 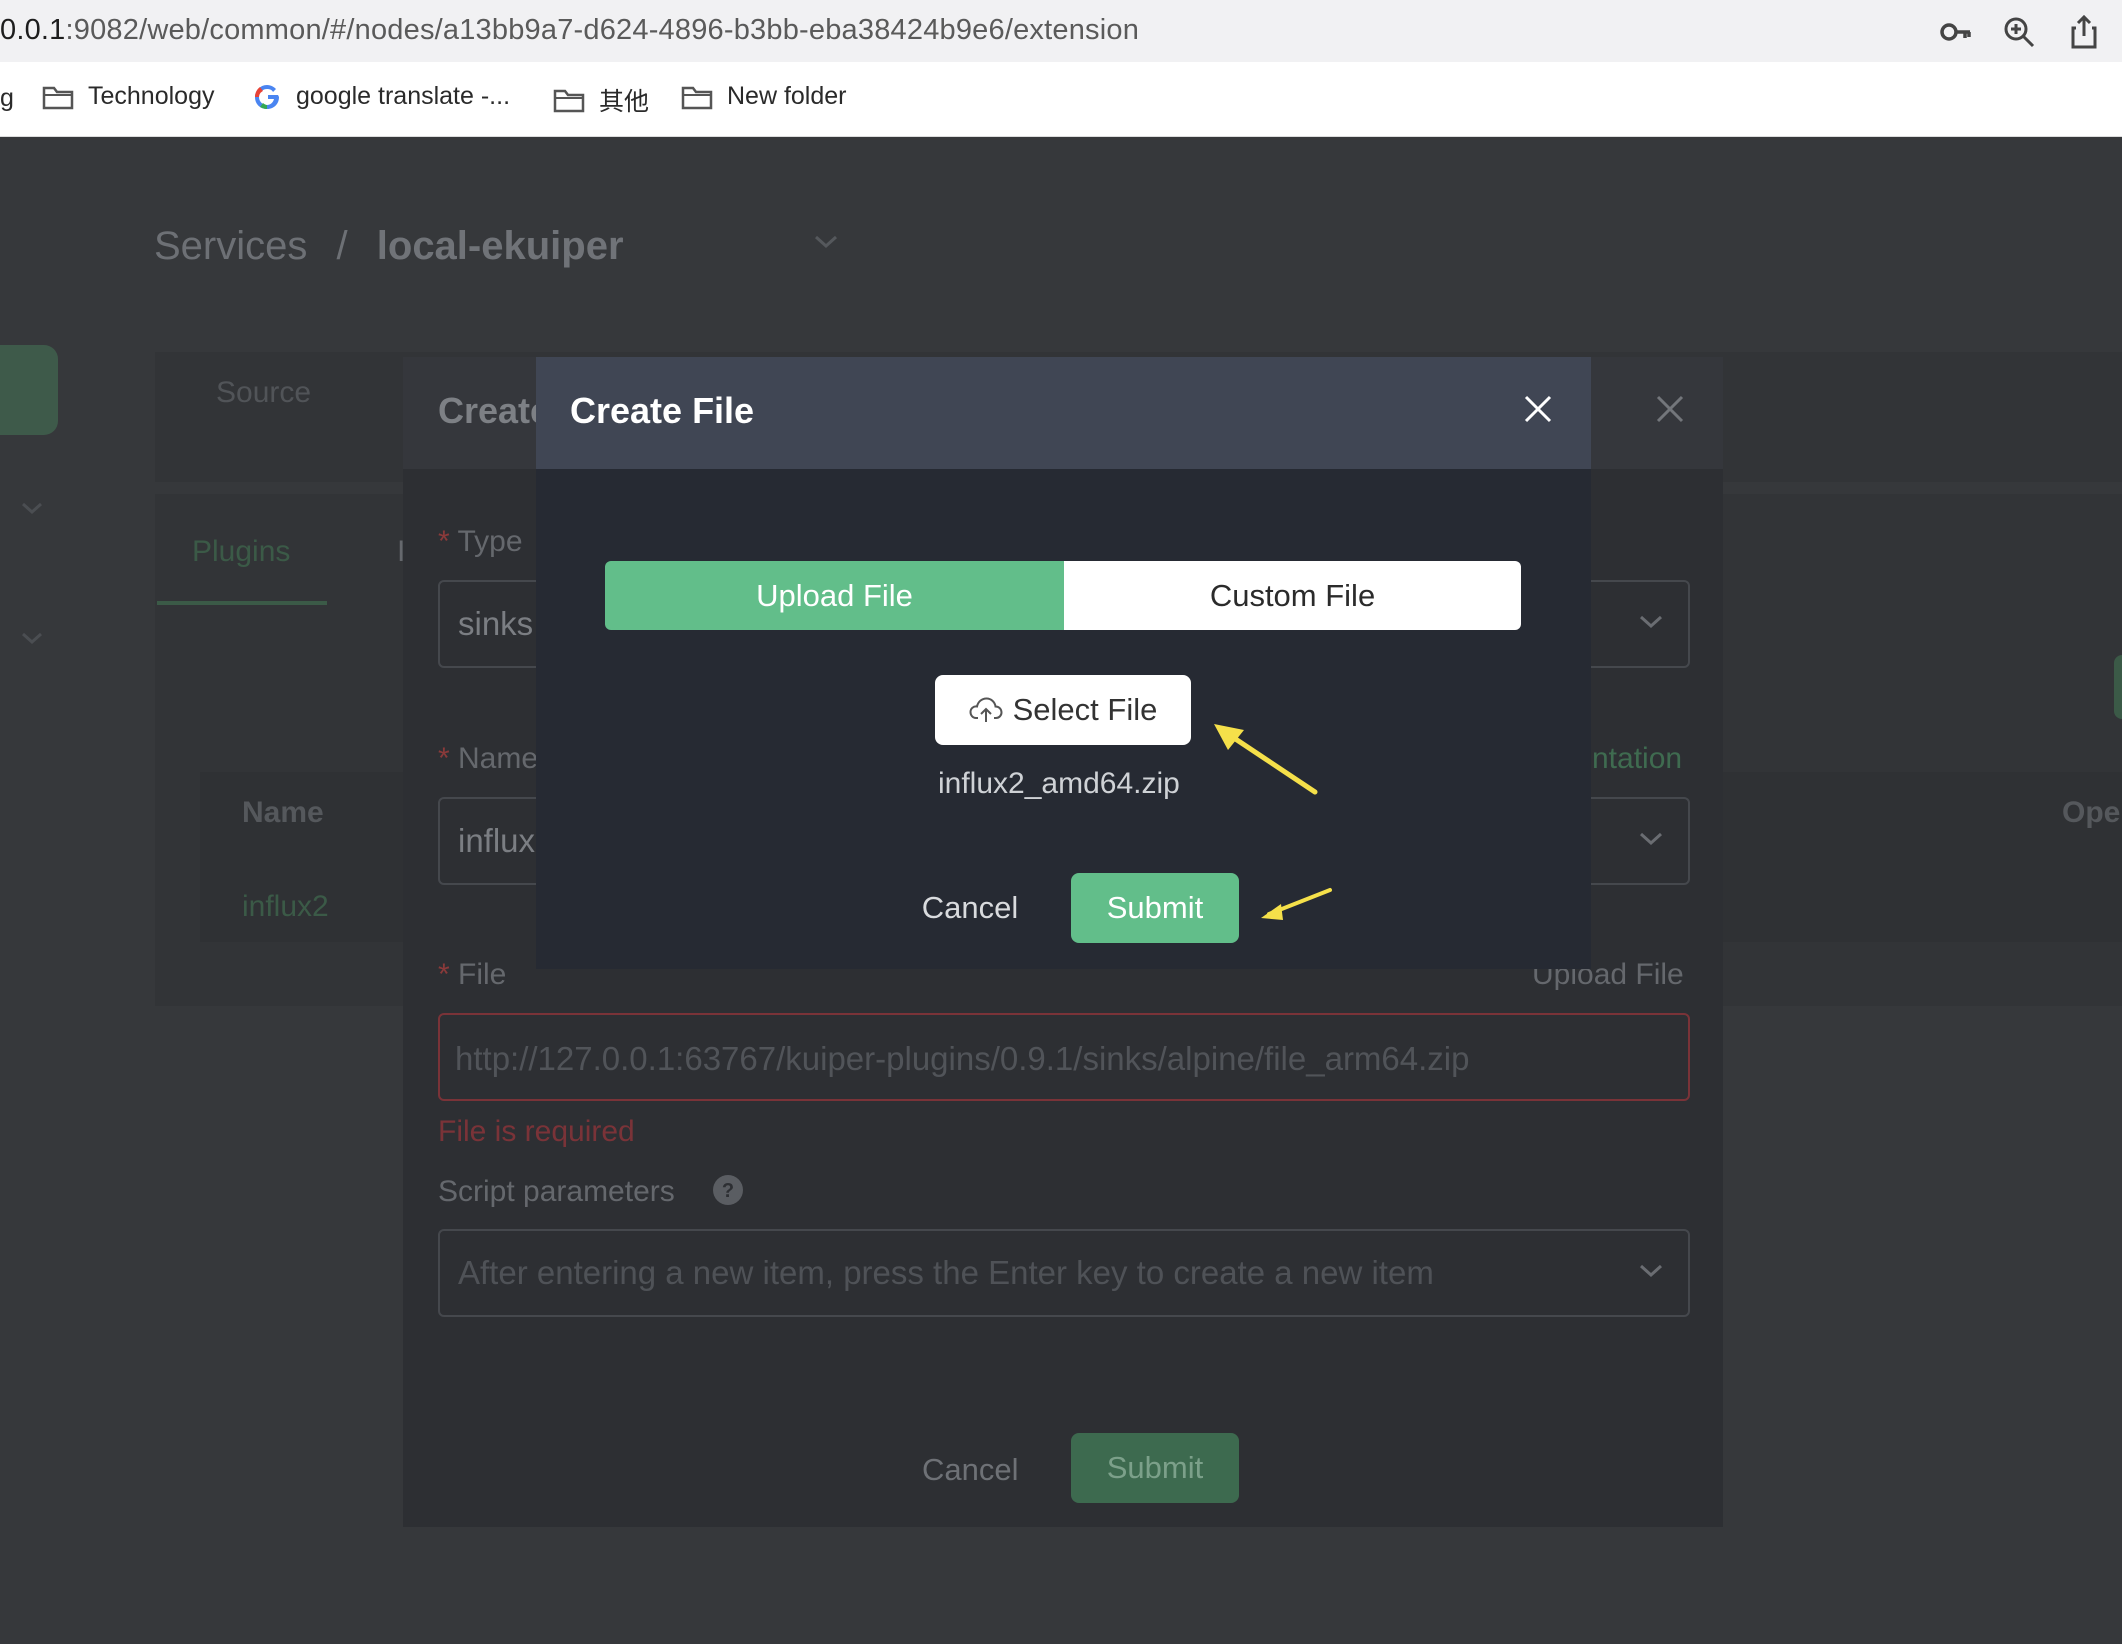 What do you see at coordinates (497, 840) in the screenshot?
I see `name-value: influx` at bounding box center [497, 840].